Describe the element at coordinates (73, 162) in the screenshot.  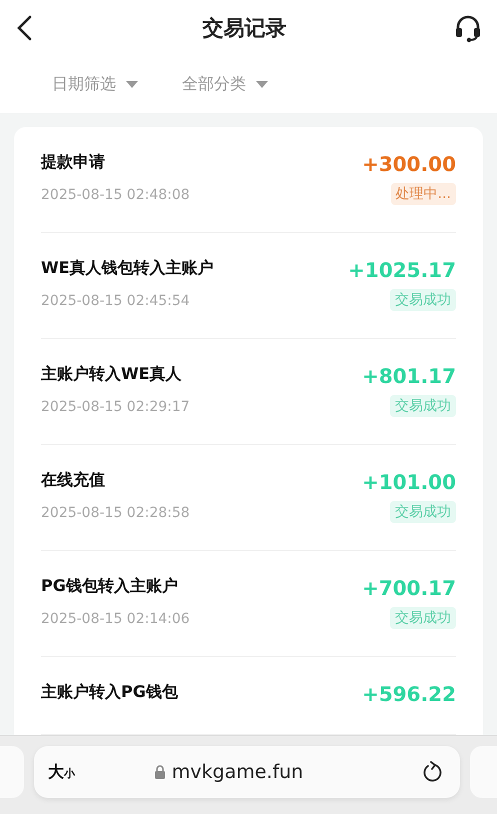
I see `transaction-title: 提款申请` at that location.